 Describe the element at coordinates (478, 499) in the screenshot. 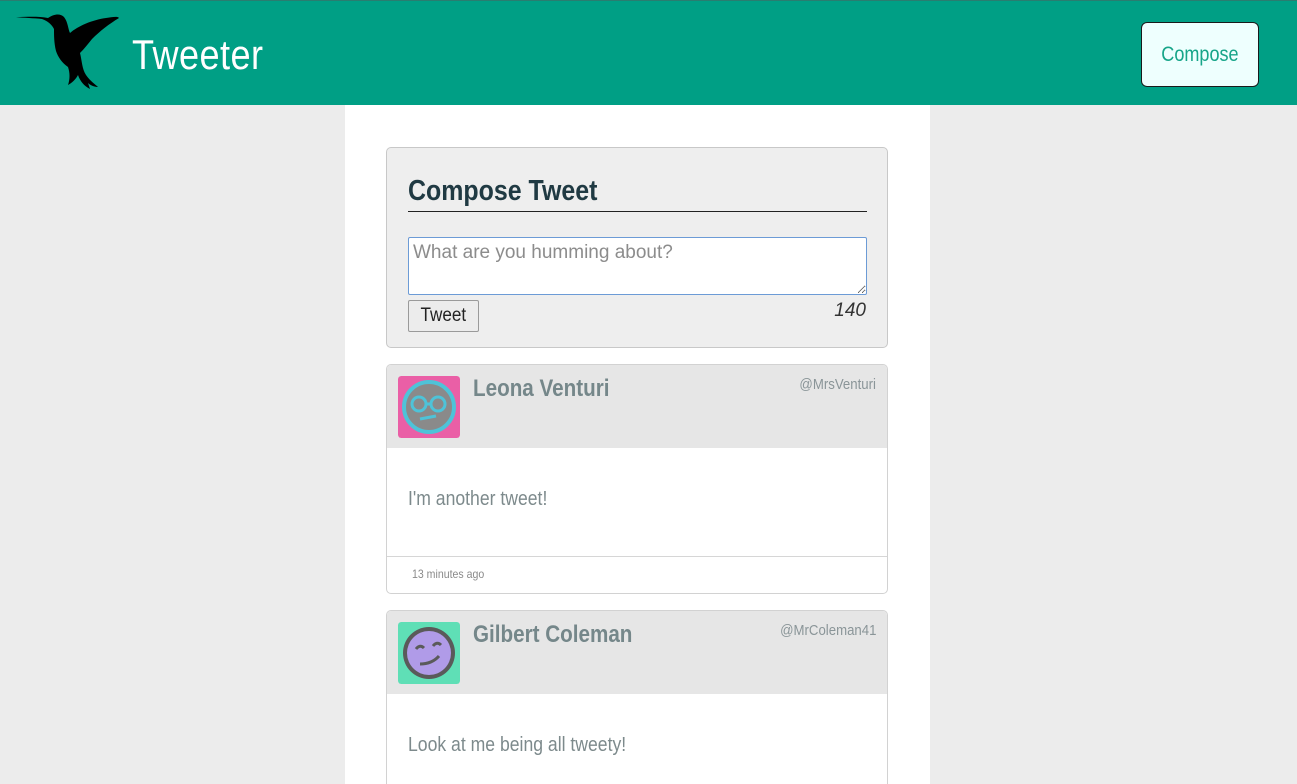

I see `tweet-content-text: I'm another tweet!` at that location.